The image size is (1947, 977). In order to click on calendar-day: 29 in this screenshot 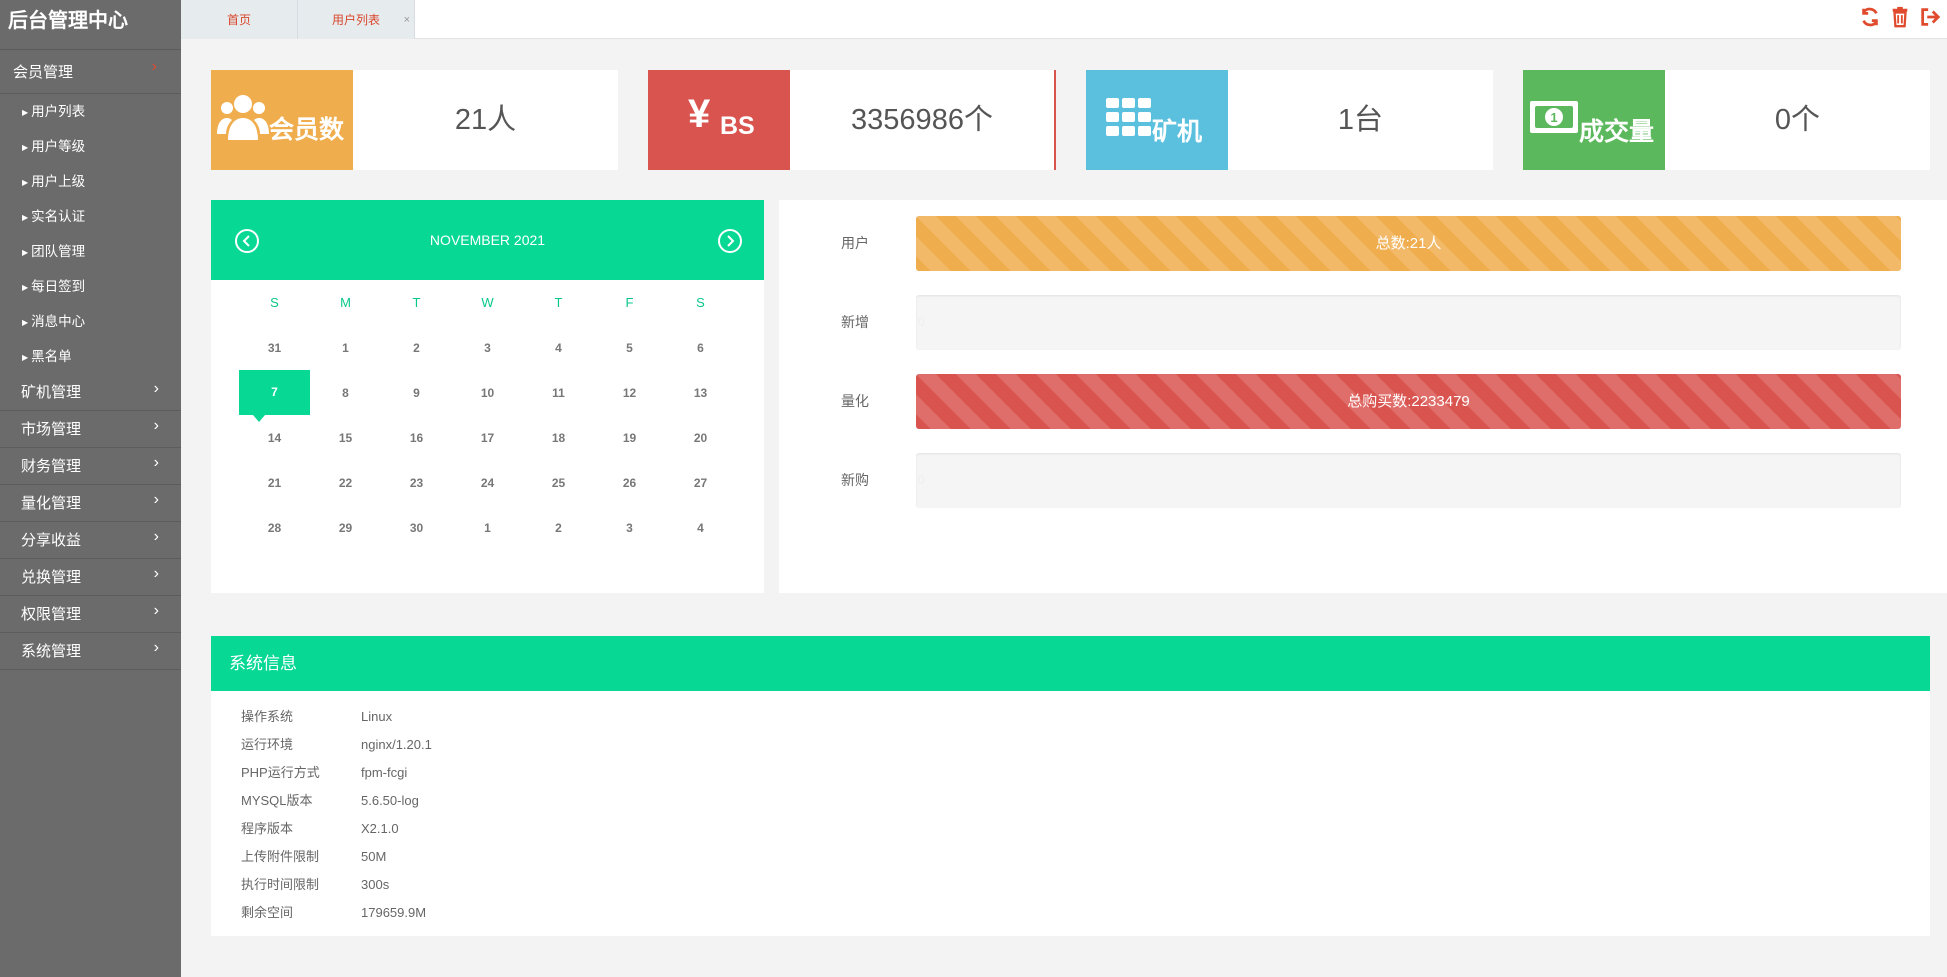, I will do `click(345, 528)`.